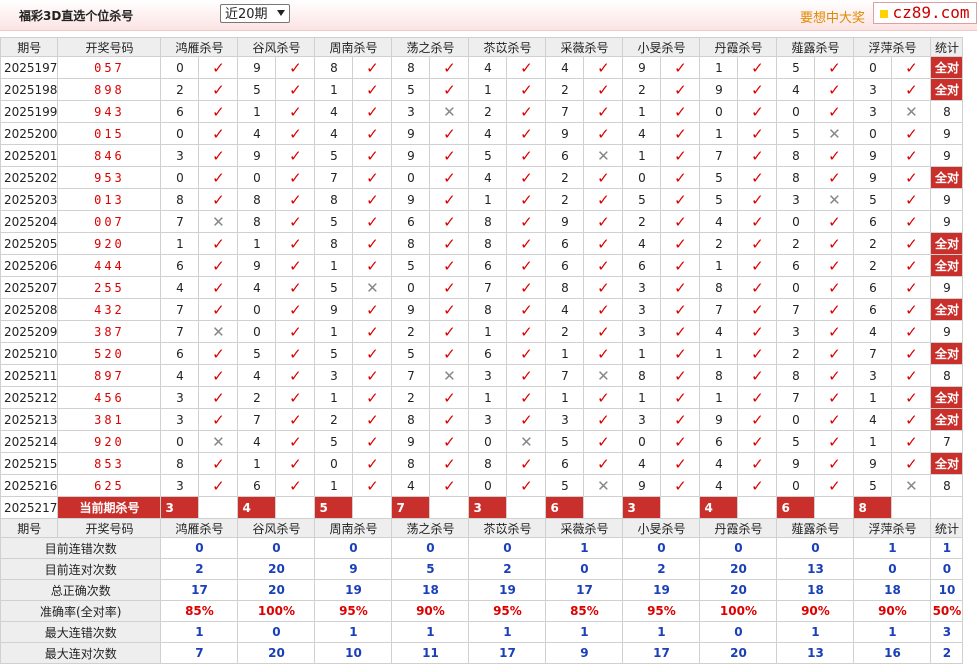  I want to click on summary-label: 目前连错次数, so click(81, 548).